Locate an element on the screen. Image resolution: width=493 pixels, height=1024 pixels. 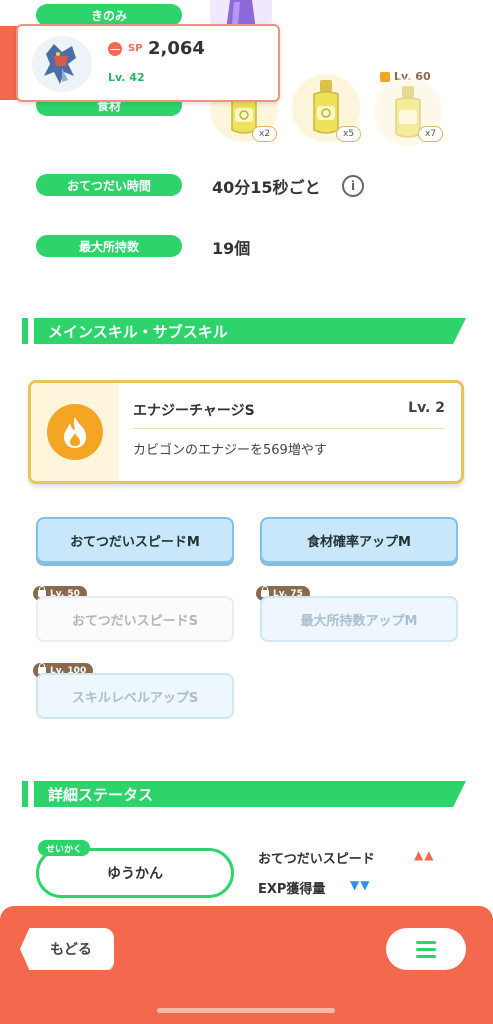
max-carry-value: 19個 is located at coordinates (231, 248).